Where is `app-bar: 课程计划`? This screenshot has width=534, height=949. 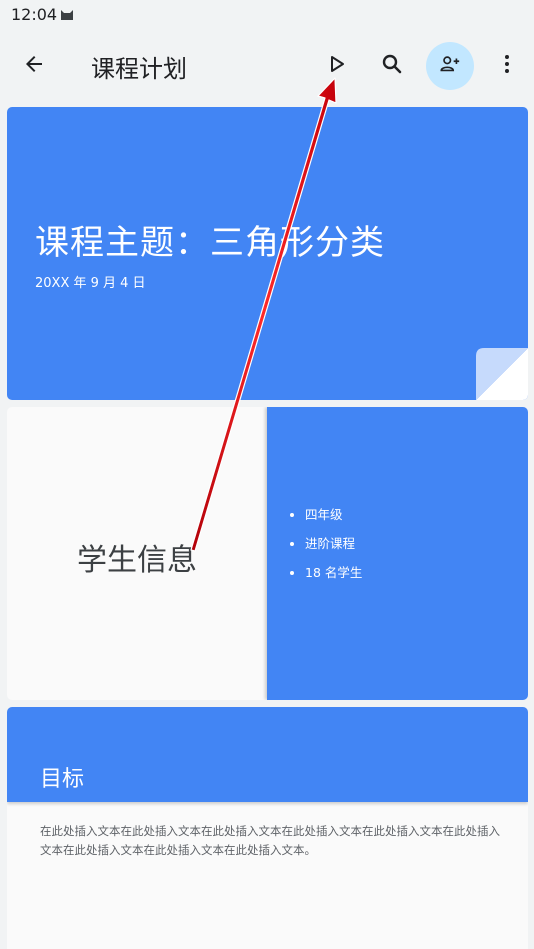 app-bar: 课程计划 is located at coordinates (267, 66).